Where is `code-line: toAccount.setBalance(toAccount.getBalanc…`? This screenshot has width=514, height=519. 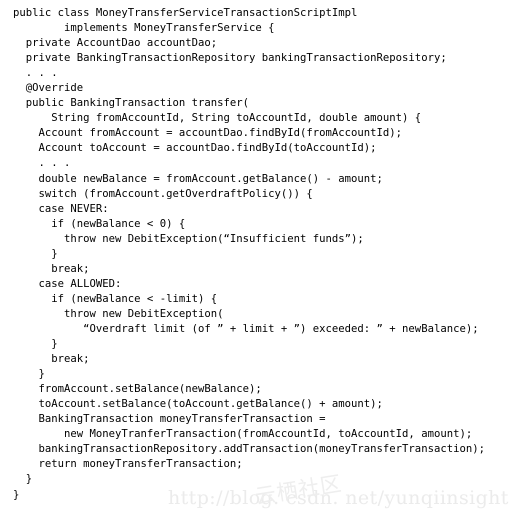
code-line: toAccount.setBalance(toAccount.getBalanc… is located at coordinates (198, 404).